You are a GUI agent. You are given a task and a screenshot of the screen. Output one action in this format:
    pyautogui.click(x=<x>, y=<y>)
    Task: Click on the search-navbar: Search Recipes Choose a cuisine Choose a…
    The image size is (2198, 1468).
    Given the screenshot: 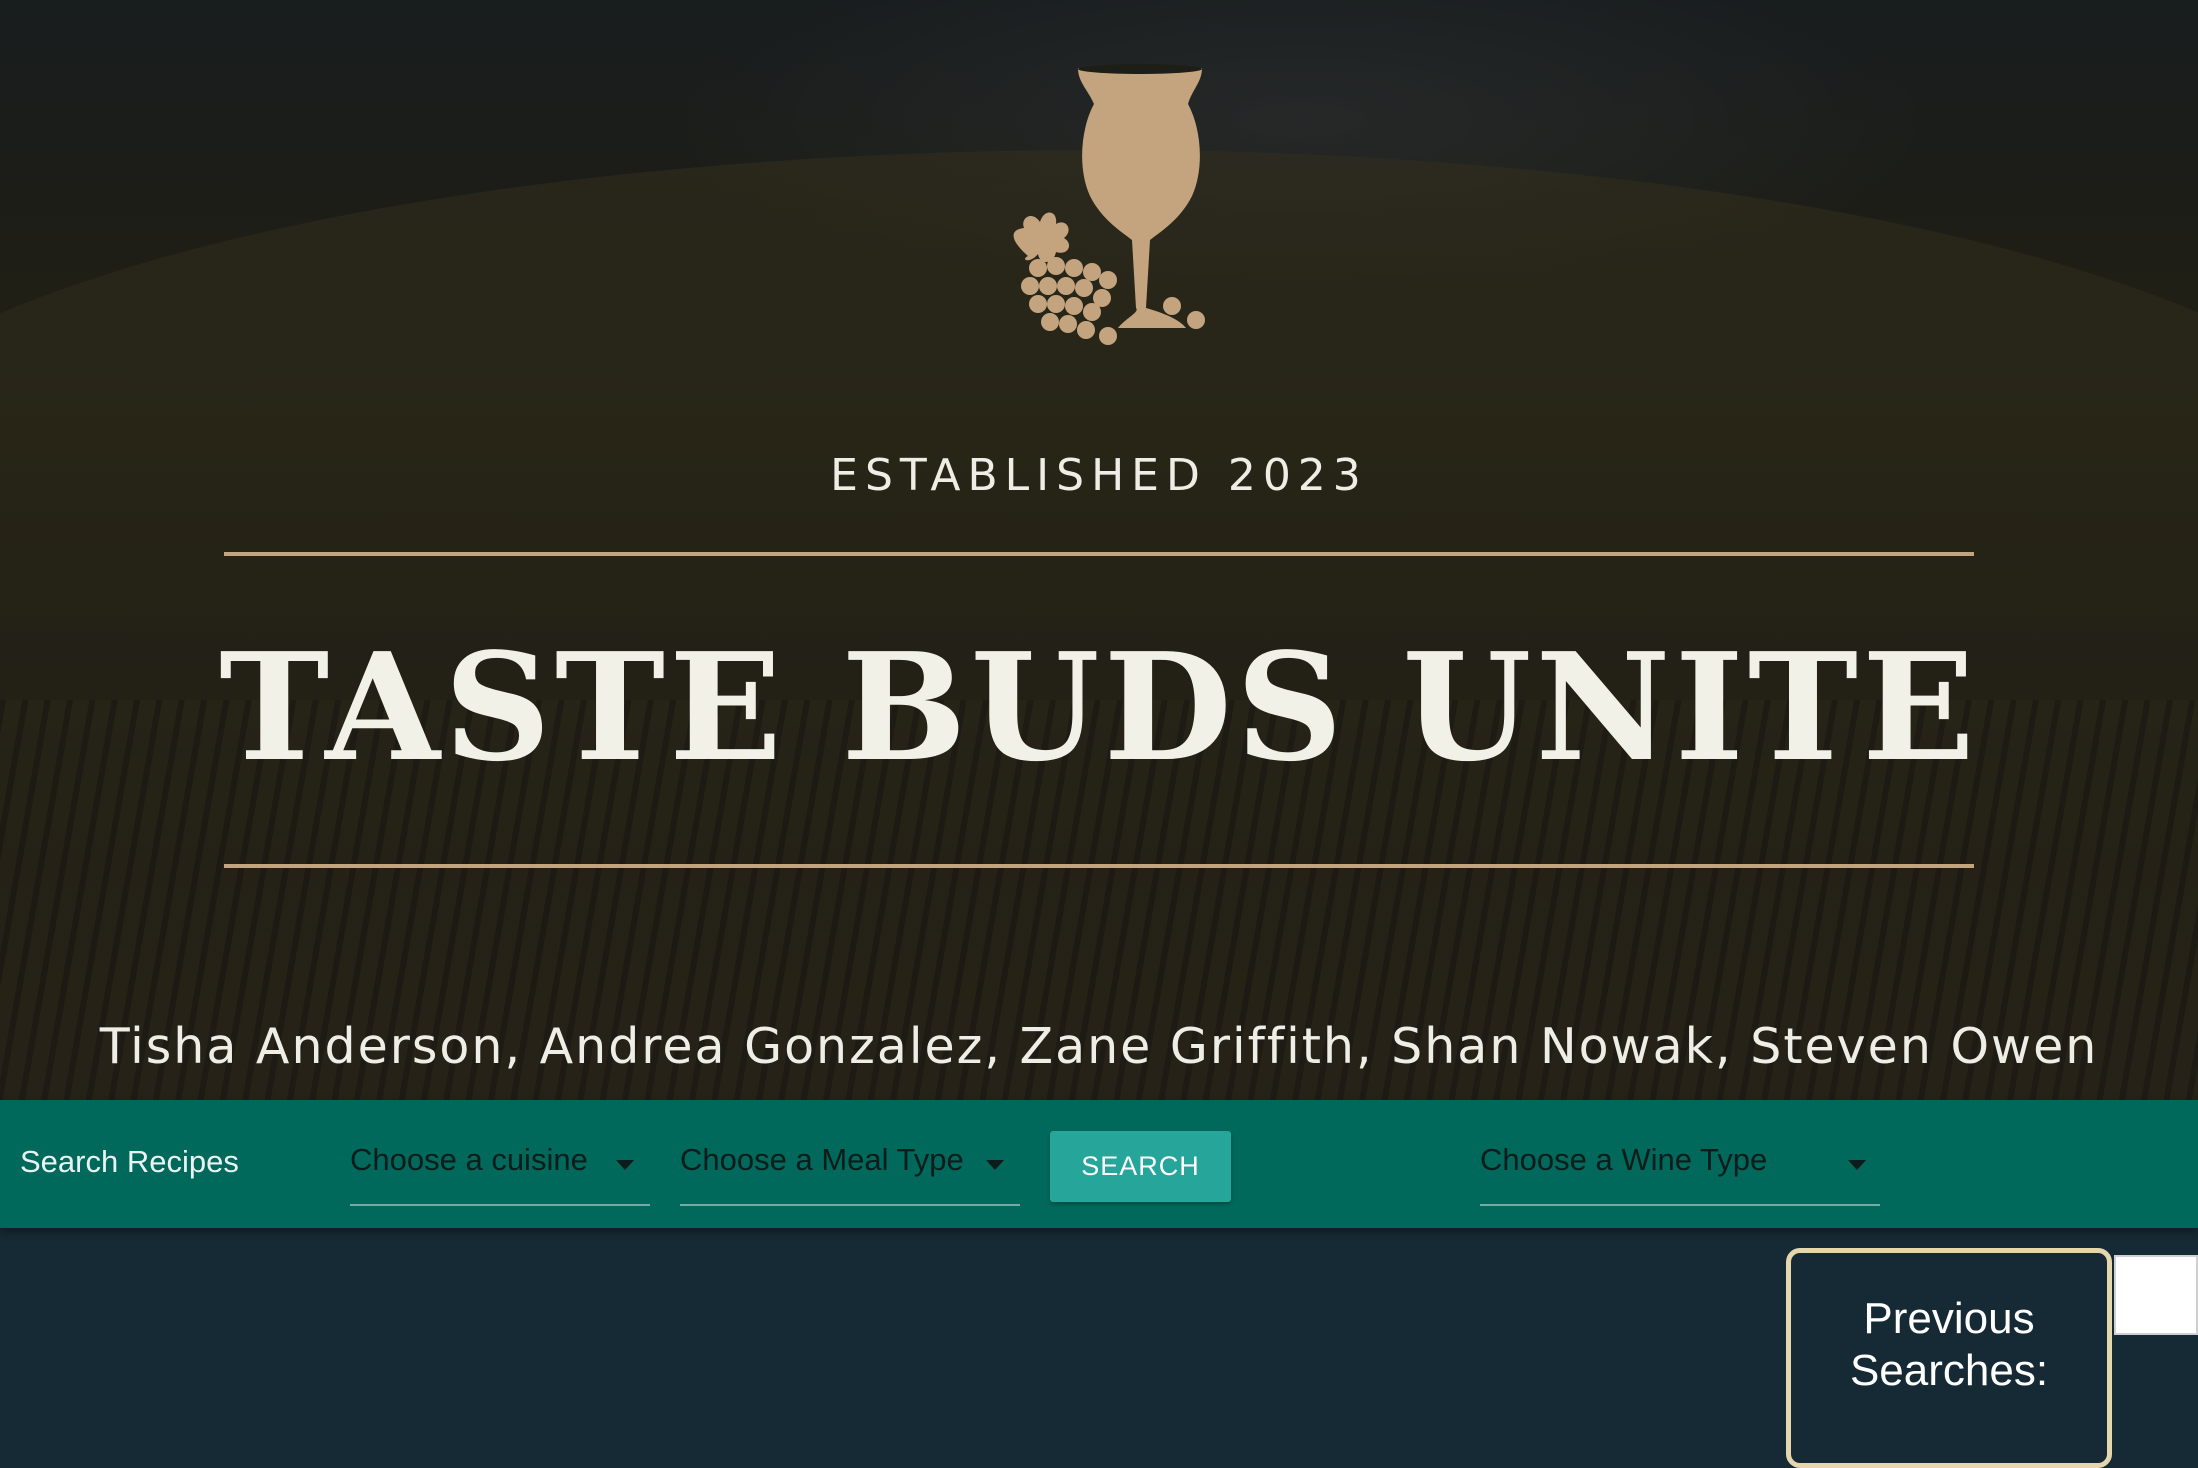 What is the action you would take?
    pyautogui.click(x=1099, y=1164)
    